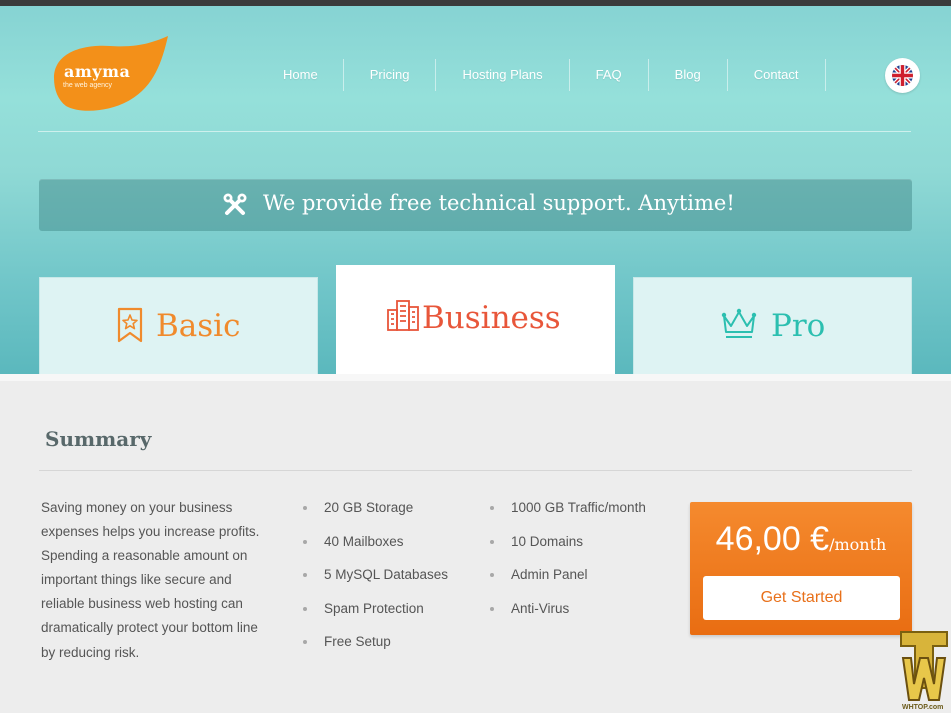 This screenshot has height=713, width=951. What do you see at coordinates (825, 75) in the screenshot?
I see `nav-separator` at bounding box center [825, 75].